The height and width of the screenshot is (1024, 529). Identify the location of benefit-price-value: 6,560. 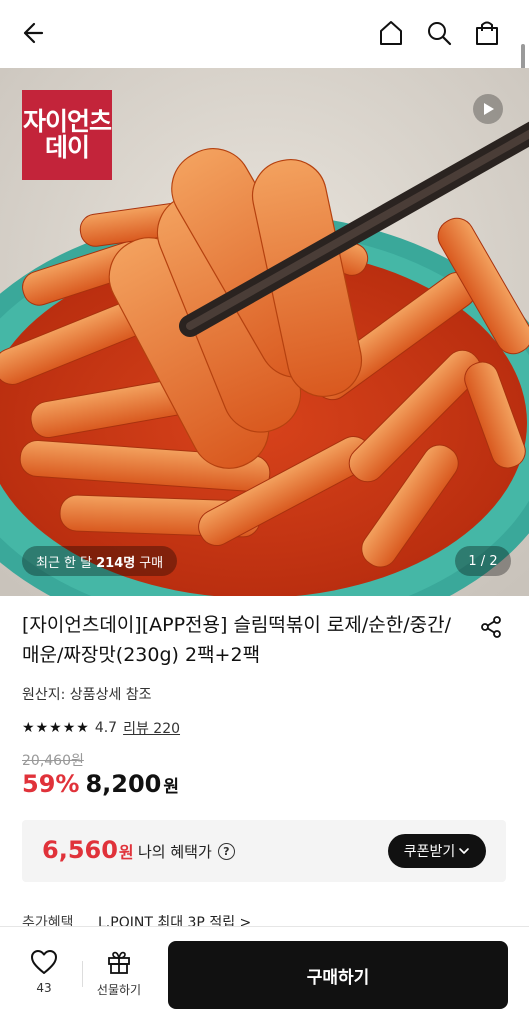
(80, 850).